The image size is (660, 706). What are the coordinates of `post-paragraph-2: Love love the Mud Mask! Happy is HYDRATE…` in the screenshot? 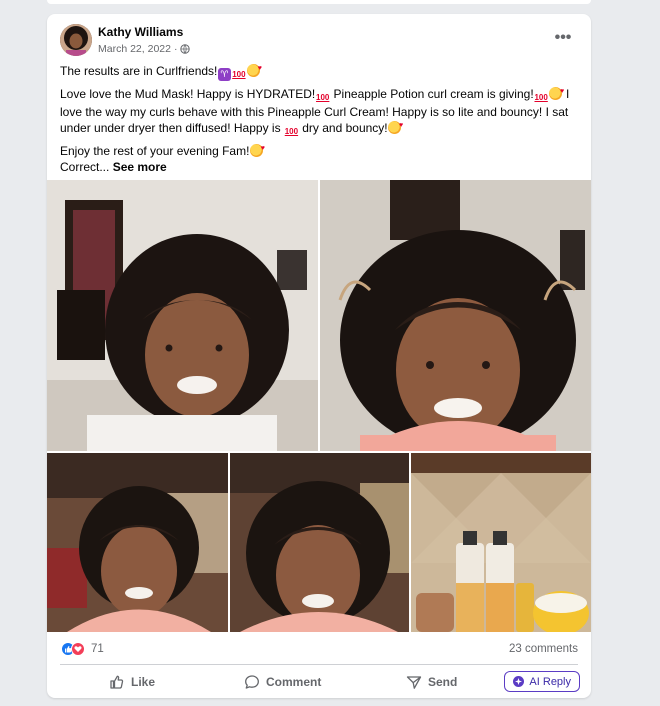 It's located at (321, 111).